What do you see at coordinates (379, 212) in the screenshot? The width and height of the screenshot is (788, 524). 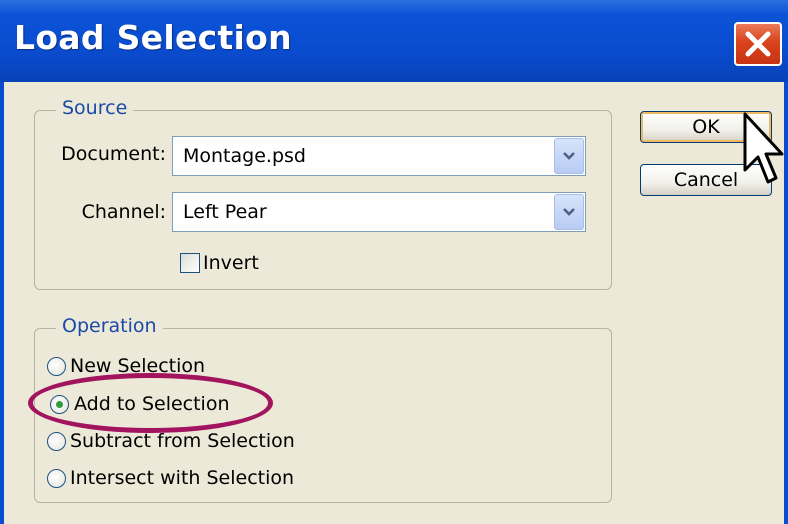 I see `channel-select: Left Pear` at bounding box center [379, 212].